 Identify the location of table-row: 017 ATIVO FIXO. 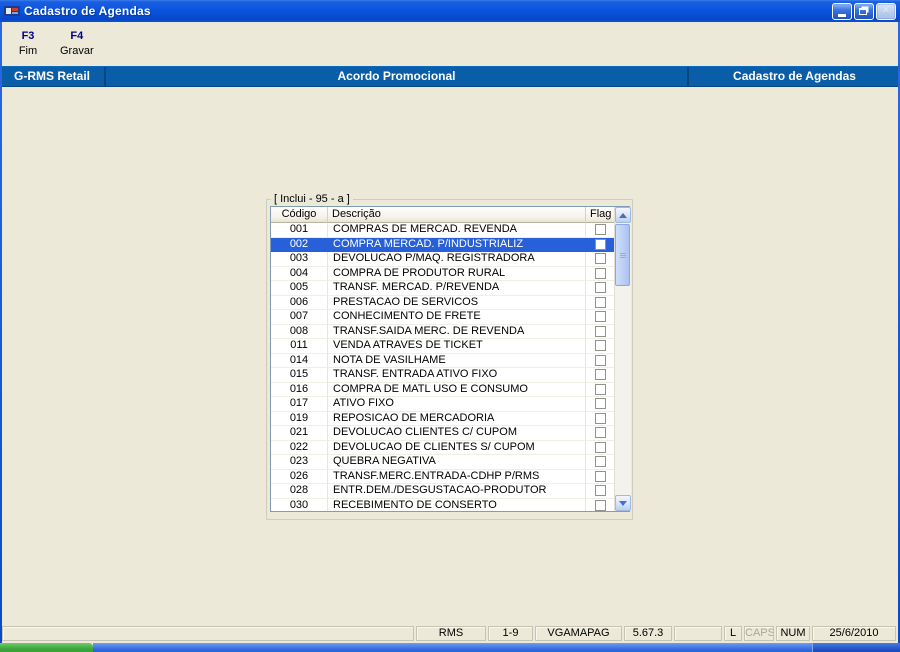
(442, 404).